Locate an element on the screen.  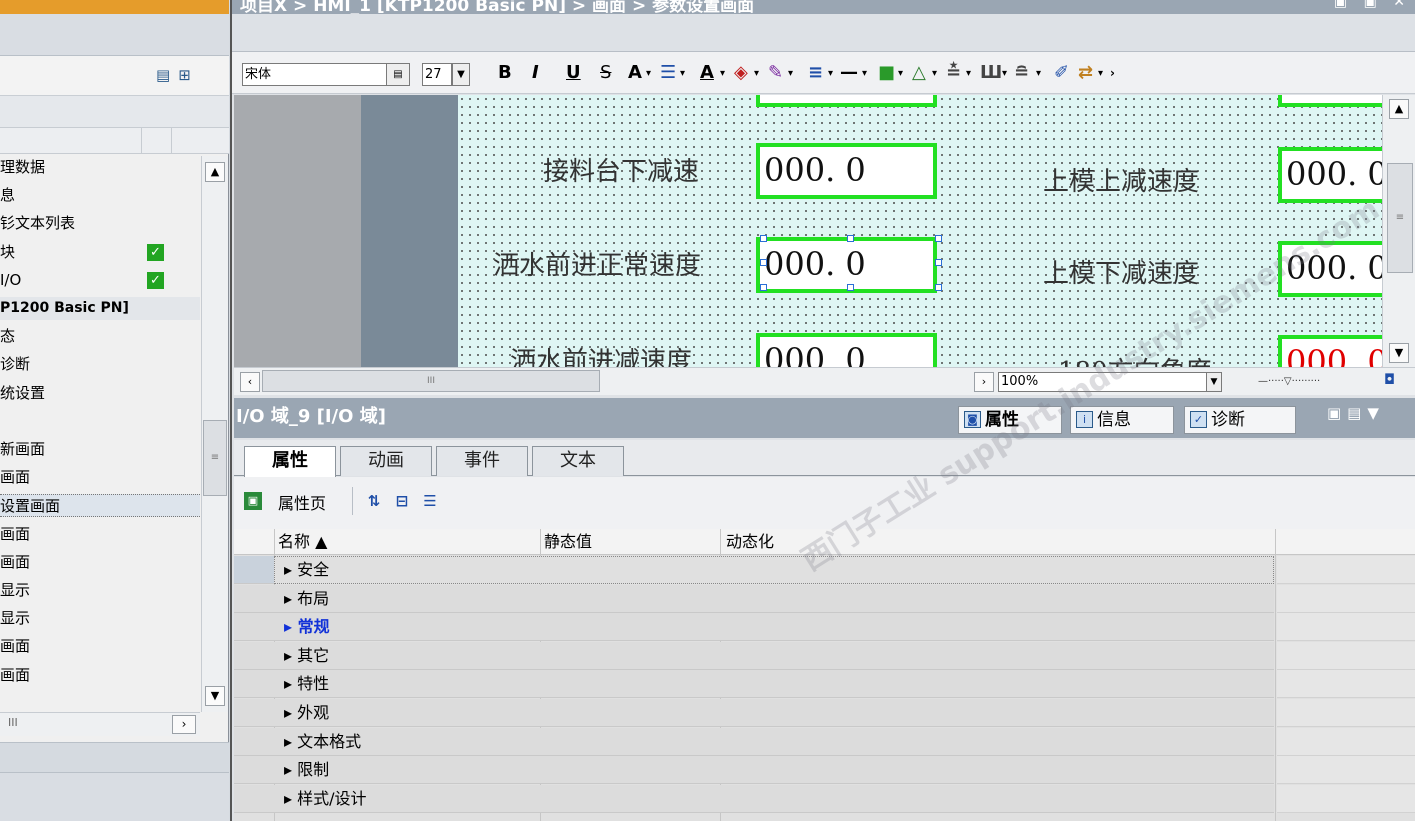
font-size-select: 27 is located at coordinates (437, 74).